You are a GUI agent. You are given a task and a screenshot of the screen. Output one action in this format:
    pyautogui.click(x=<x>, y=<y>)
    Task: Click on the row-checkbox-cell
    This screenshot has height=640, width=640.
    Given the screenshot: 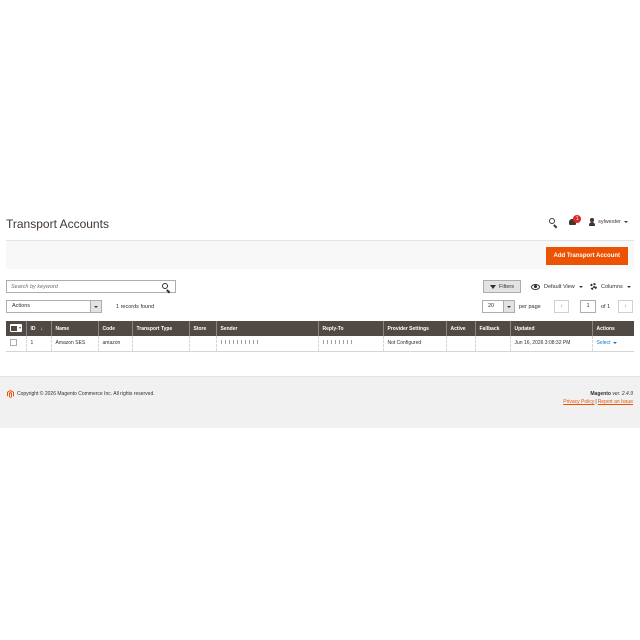 What is the action you would take?
    pyautogui.click(x=16, y=344)
    